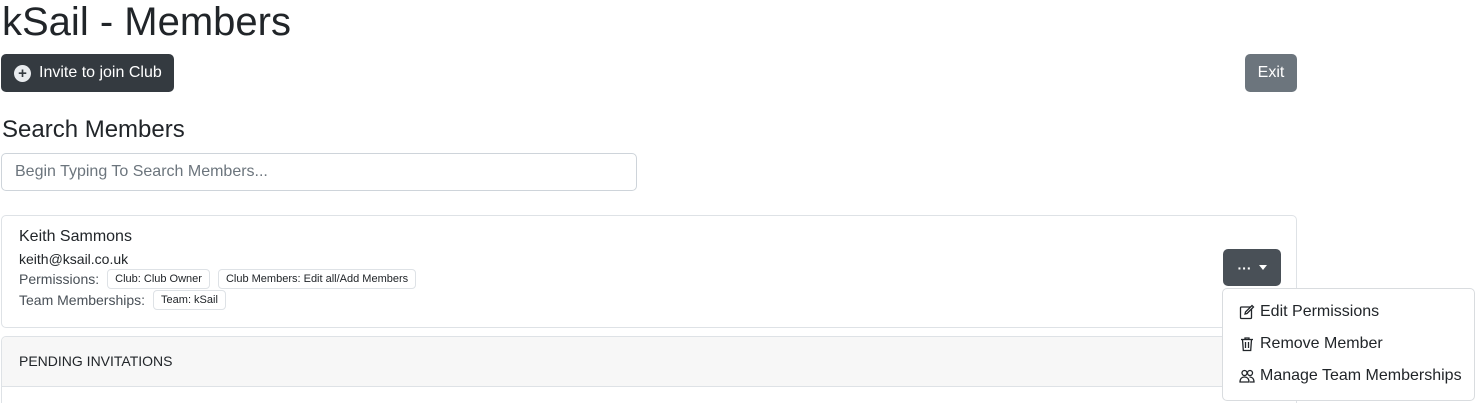 This screenshot has width=1478, height=403. Describe the element at coordinates (1247, 376) in the screenshot. I see `people-icon` at that location.